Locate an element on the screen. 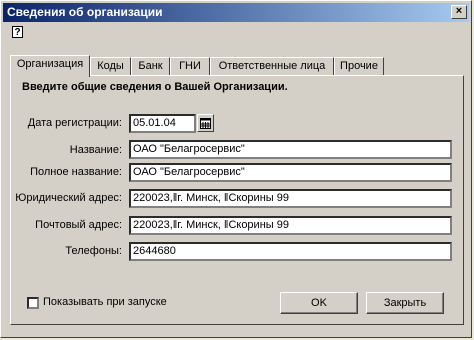  full-name-field: ОАО "Белагросервис" is located at coordinates (290, 172).